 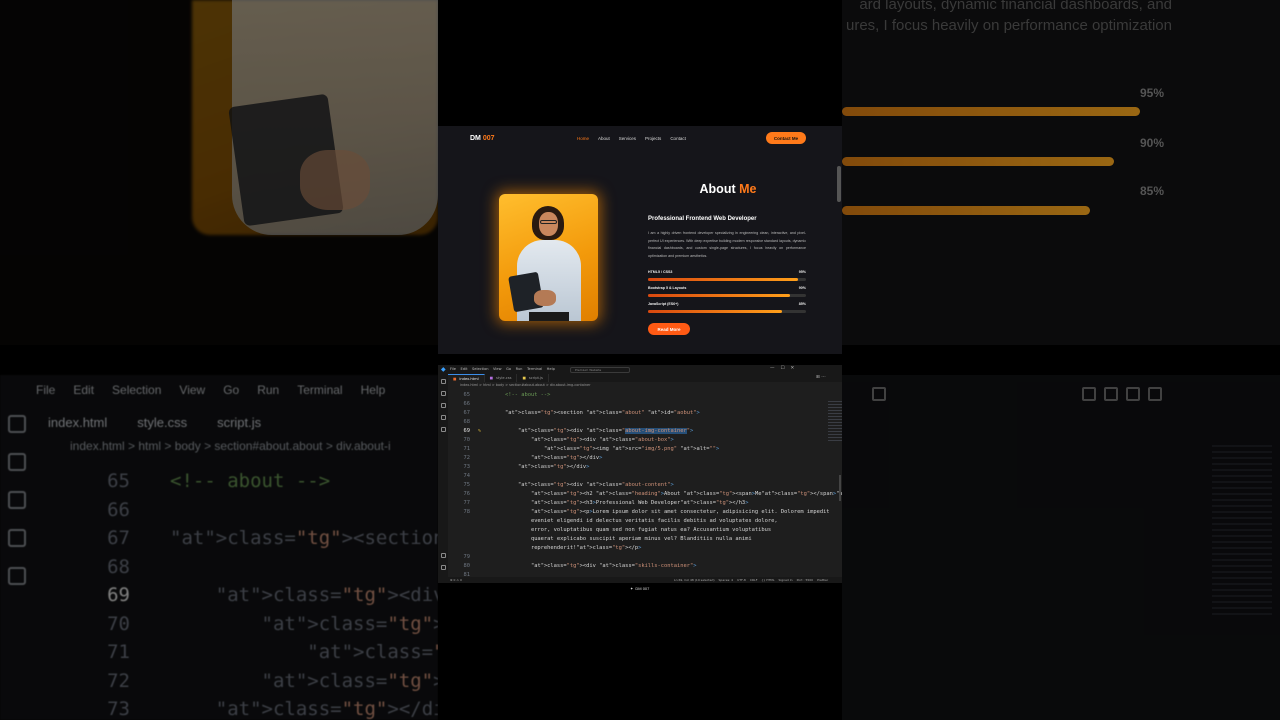 What do you see at coordinates (254, 681) in the screenshot?
I see `blurred-code-line: 72 "at">class="tg"></div>` at bounding box center [254, 681].